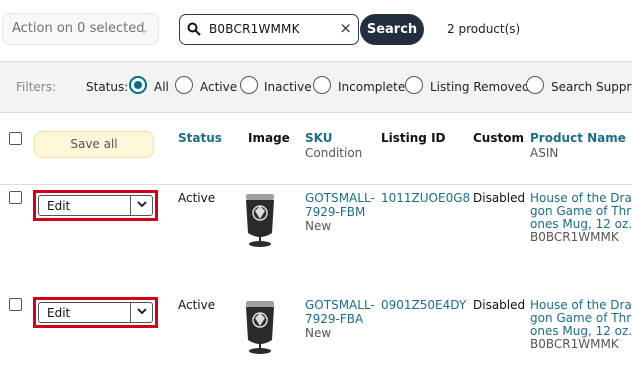 Image resolution: width=632 pixels, height=376 pixels. I want to click on column-status: Status, so click(200, 138).